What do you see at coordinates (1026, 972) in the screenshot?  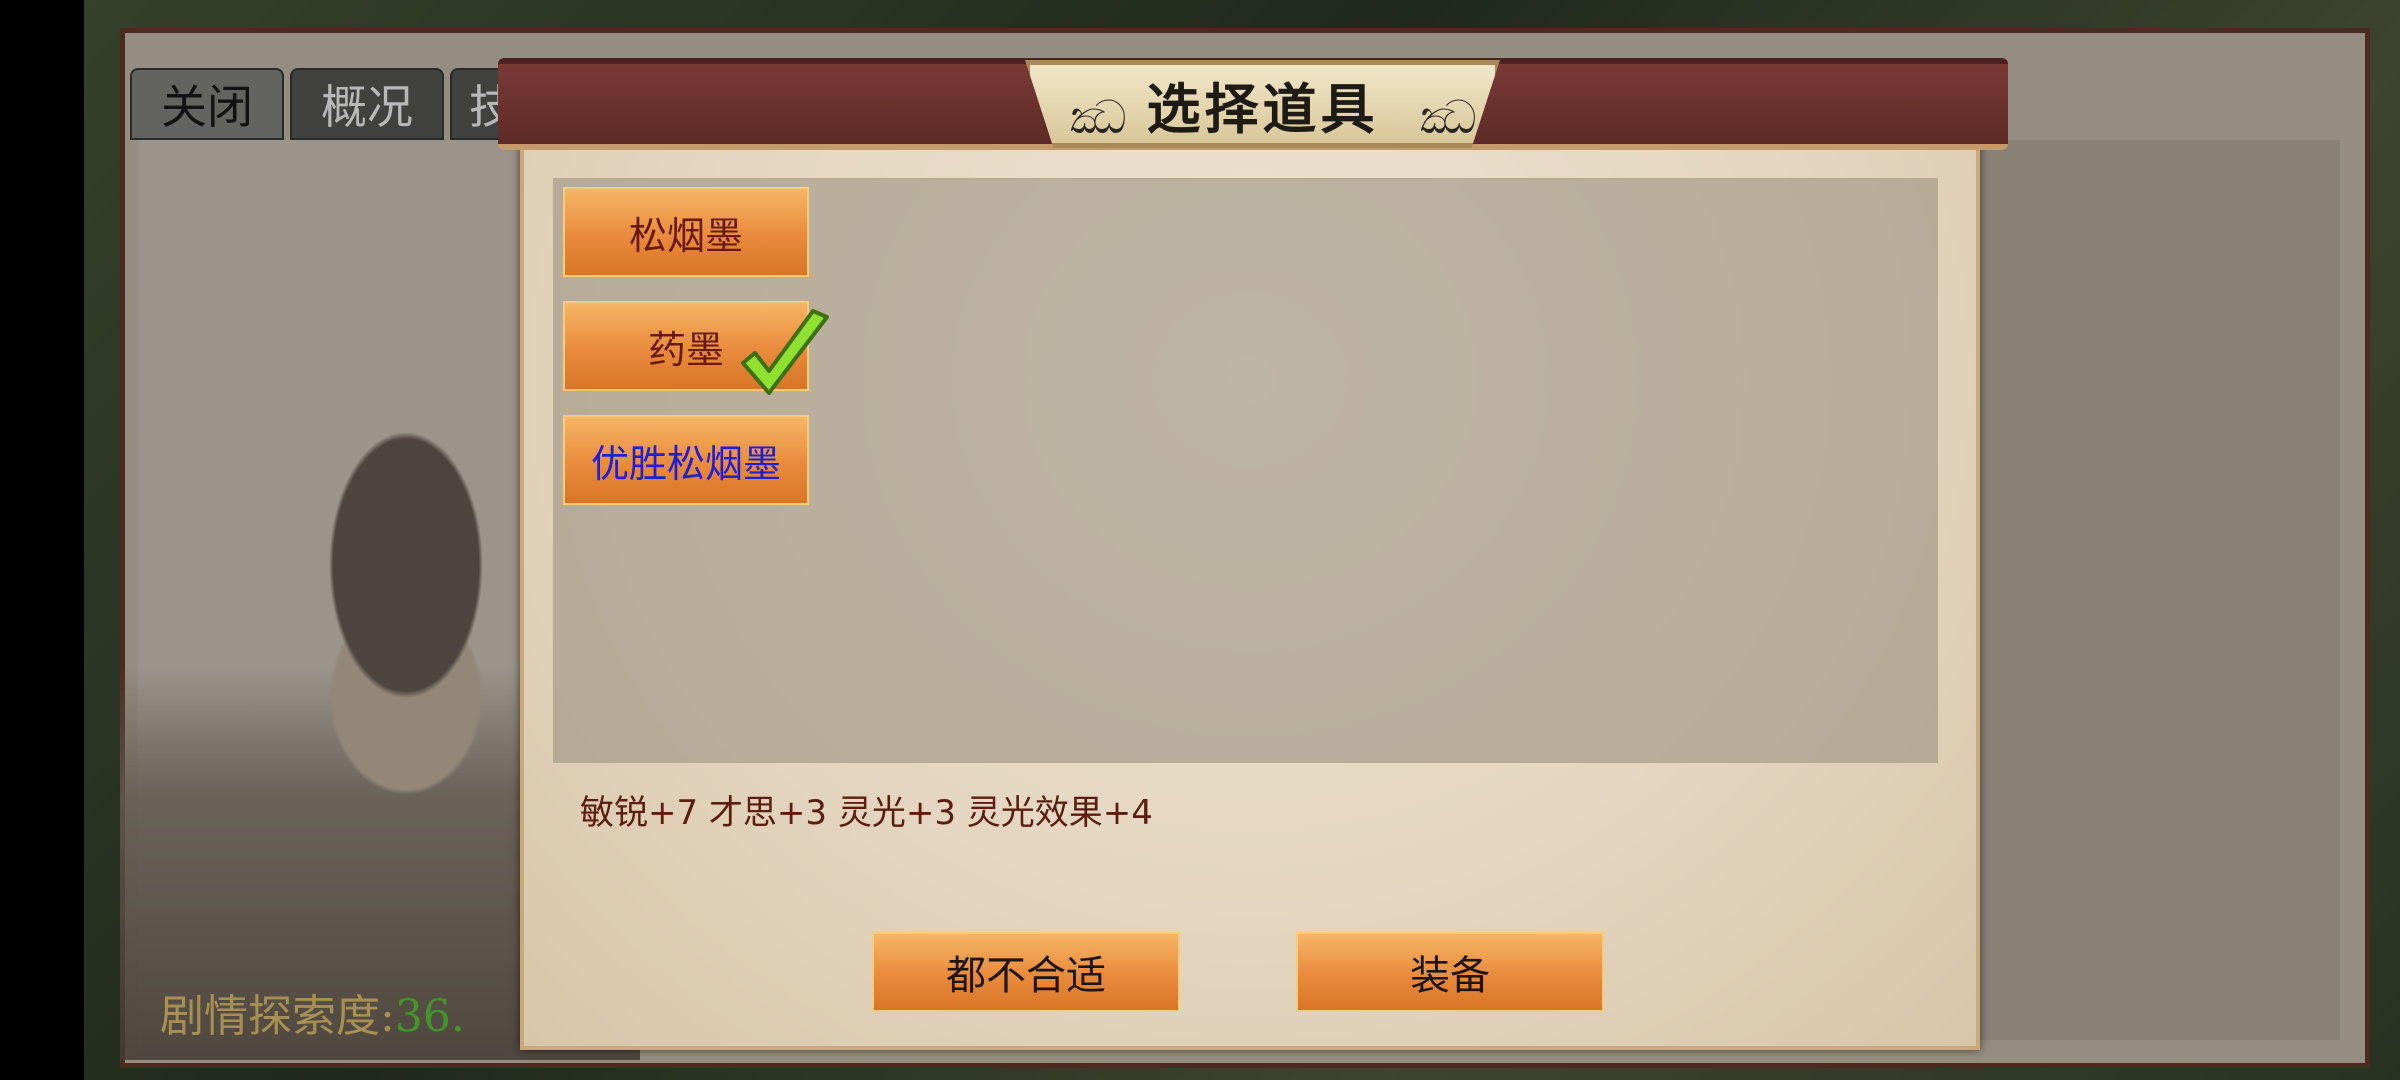 I see `none-suitable-button: 都不合适` at bounding box center [1026, 972].